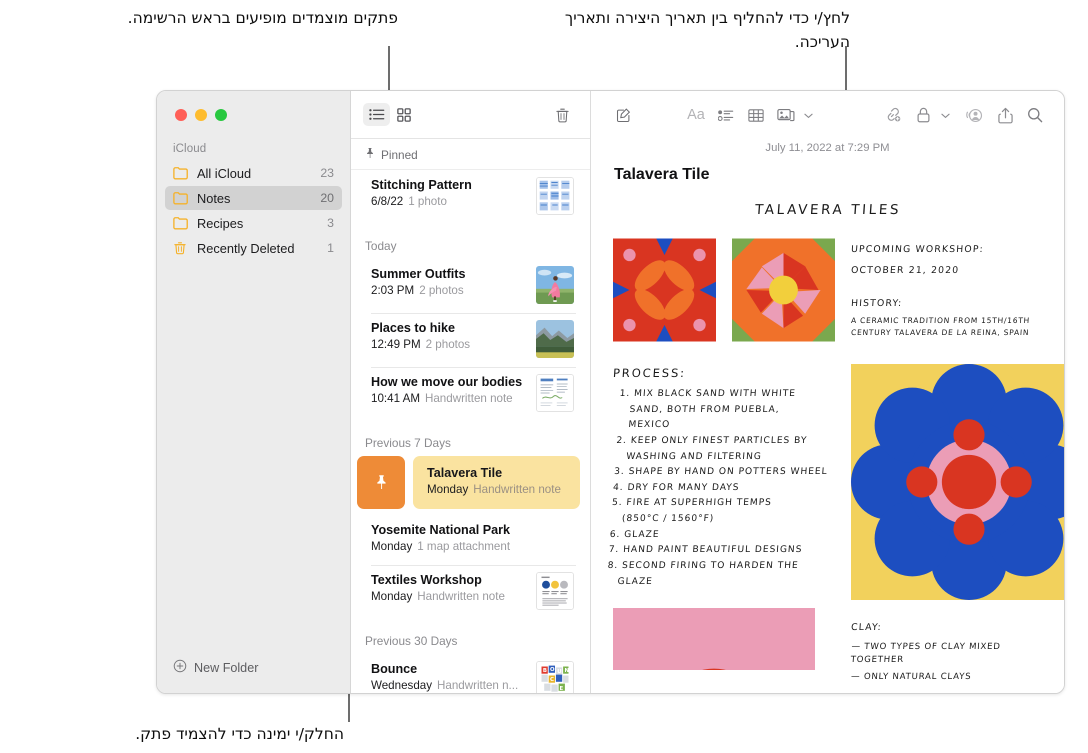  I want to click on note-date: 12:49 PM, so click(396, 344).